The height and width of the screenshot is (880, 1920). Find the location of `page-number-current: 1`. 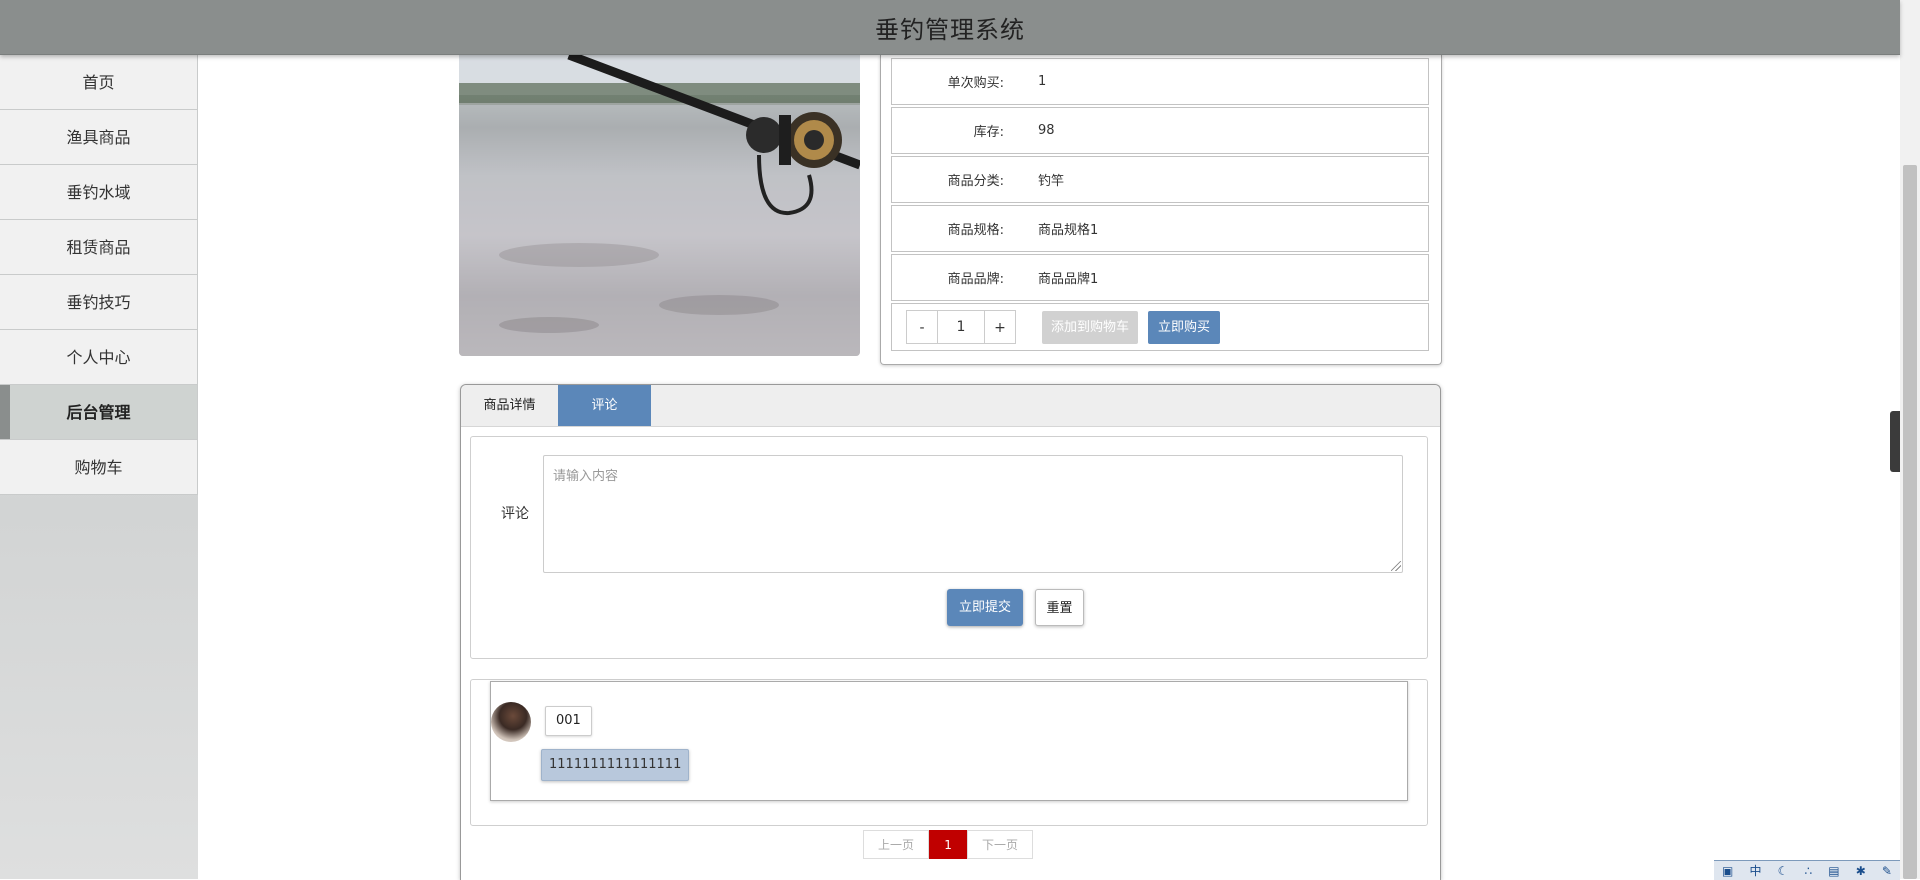

page-number-current: 1 is located at coordinates (948, 844).